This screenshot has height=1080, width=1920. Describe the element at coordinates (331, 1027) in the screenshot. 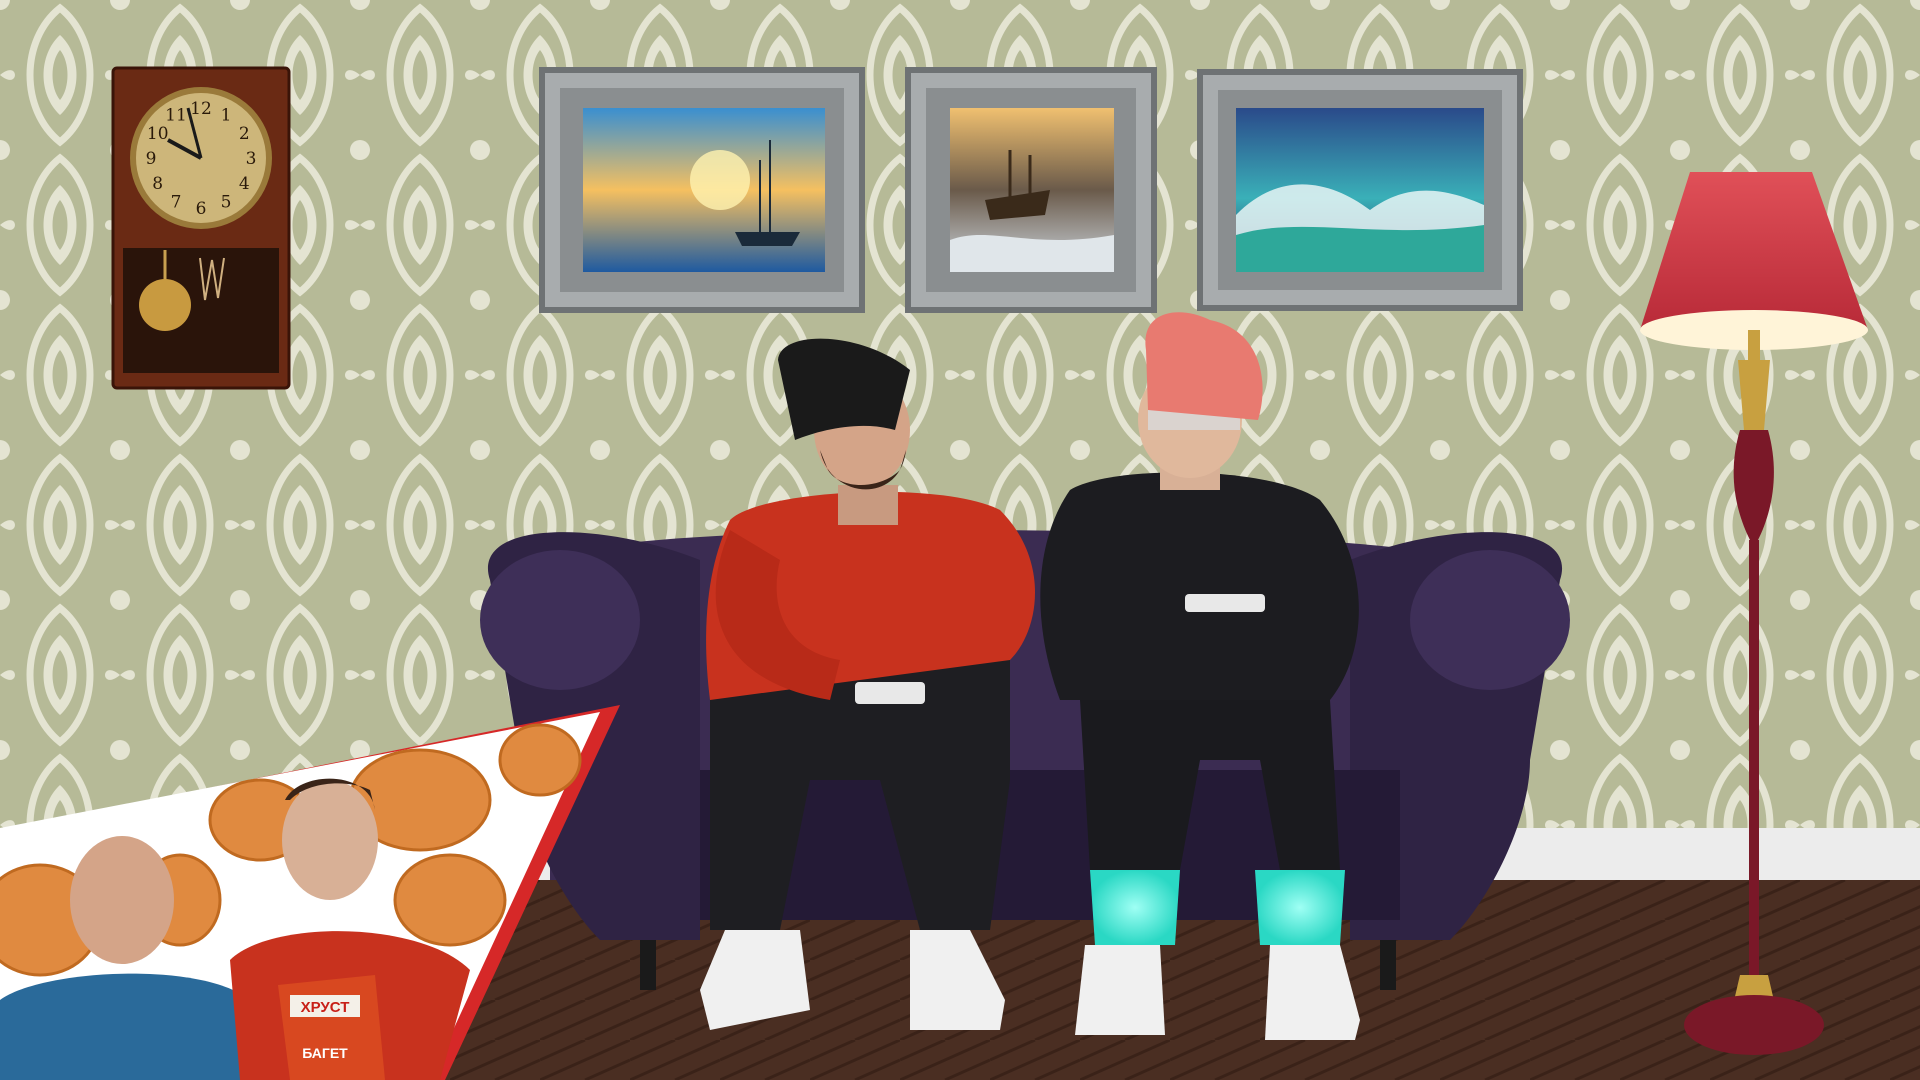

I see `ad-product-bag: ХРУСТ БАГЕТ` at that location.